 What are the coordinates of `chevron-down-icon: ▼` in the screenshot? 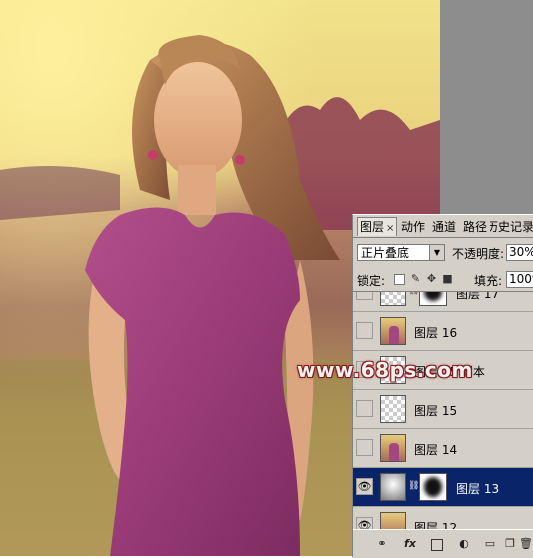 It's located at (436, 252).